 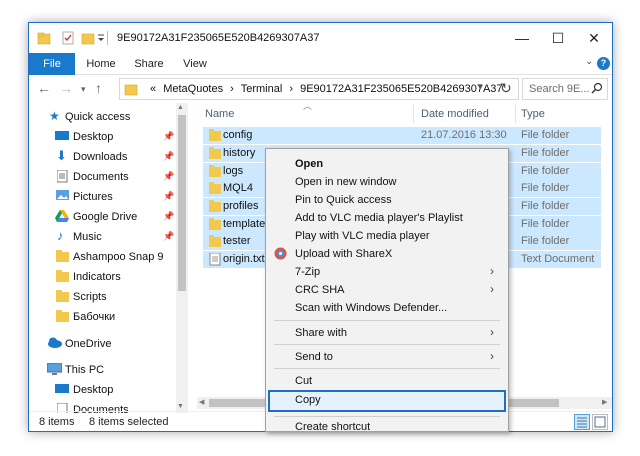 What do you see at coordinates (387, 333) in the screenshot?
I see `menu-item-share-with: Share with ›` at bounding box center [387, 333].